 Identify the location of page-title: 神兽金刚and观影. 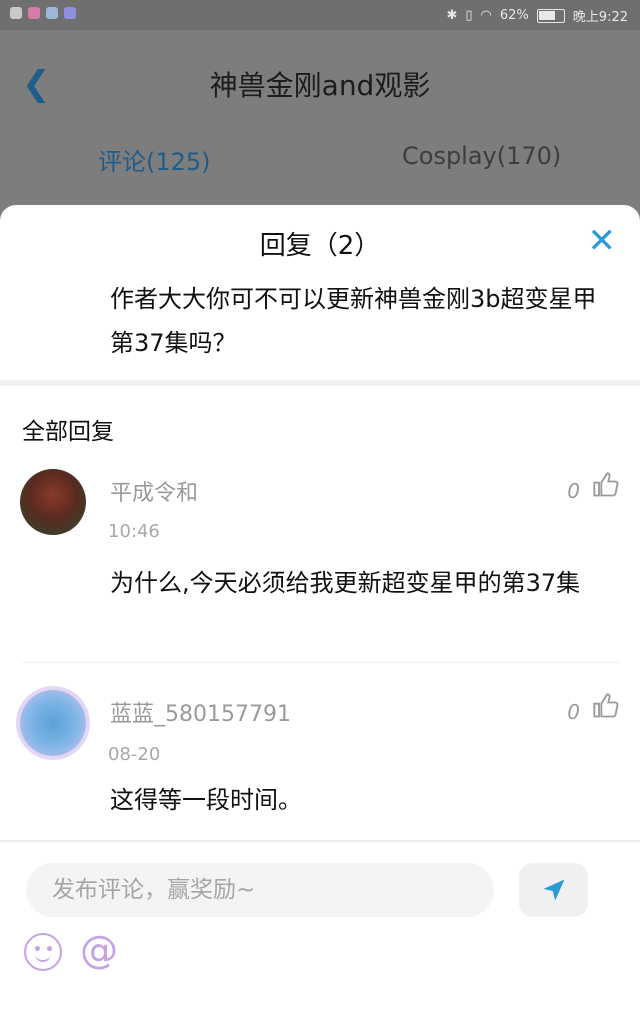
(320, 85).